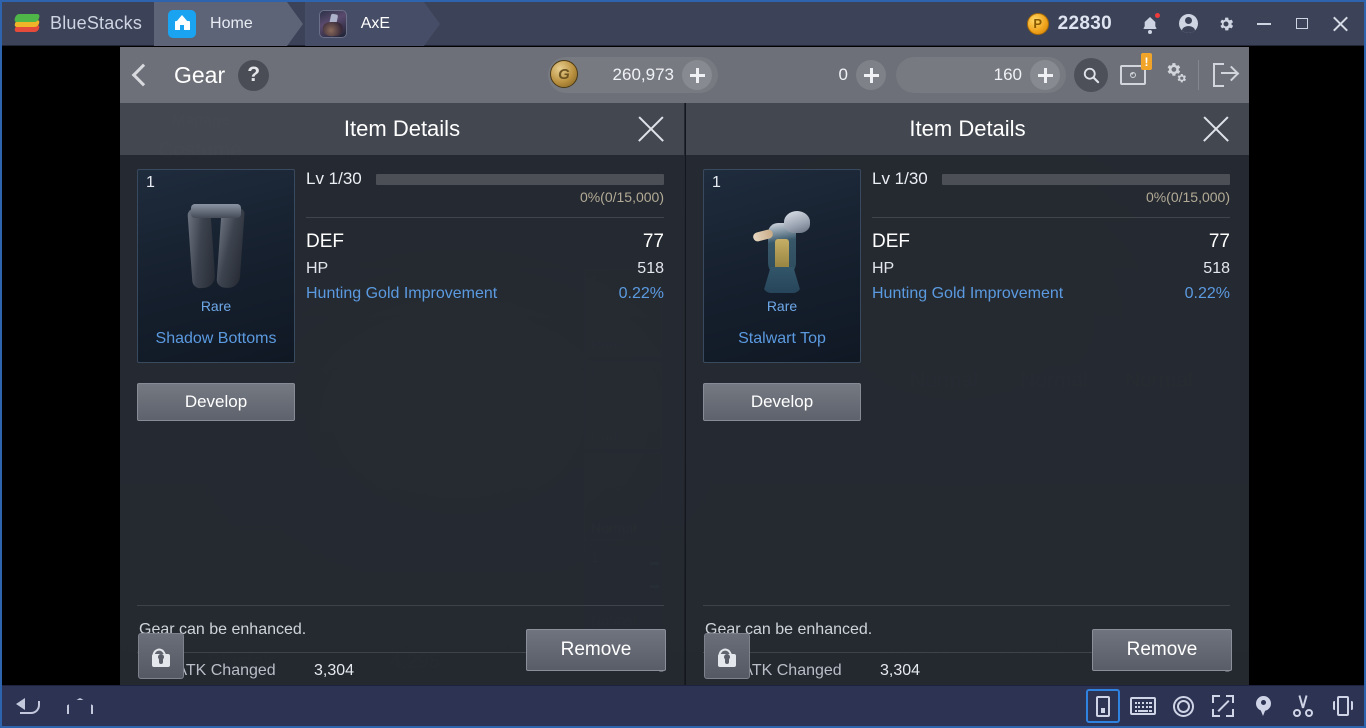 This screenshot has height=728, width=1366. What do you see at coordinates (565, 75) in the screenshot?
I see `gold-coin-icon: G` at bounding box center [565, 75].